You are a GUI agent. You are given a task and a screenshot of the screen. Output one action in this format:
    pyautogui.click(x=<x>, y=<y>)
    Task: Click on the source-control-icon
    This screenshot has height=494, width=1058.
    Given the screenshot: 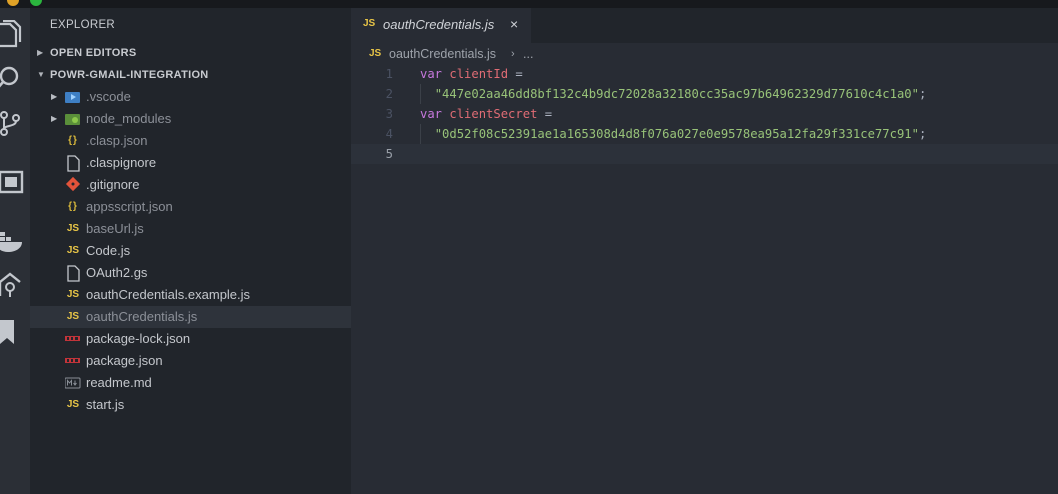 What is the action you would take?
    pyautogui.click(x=12, y=123)
    